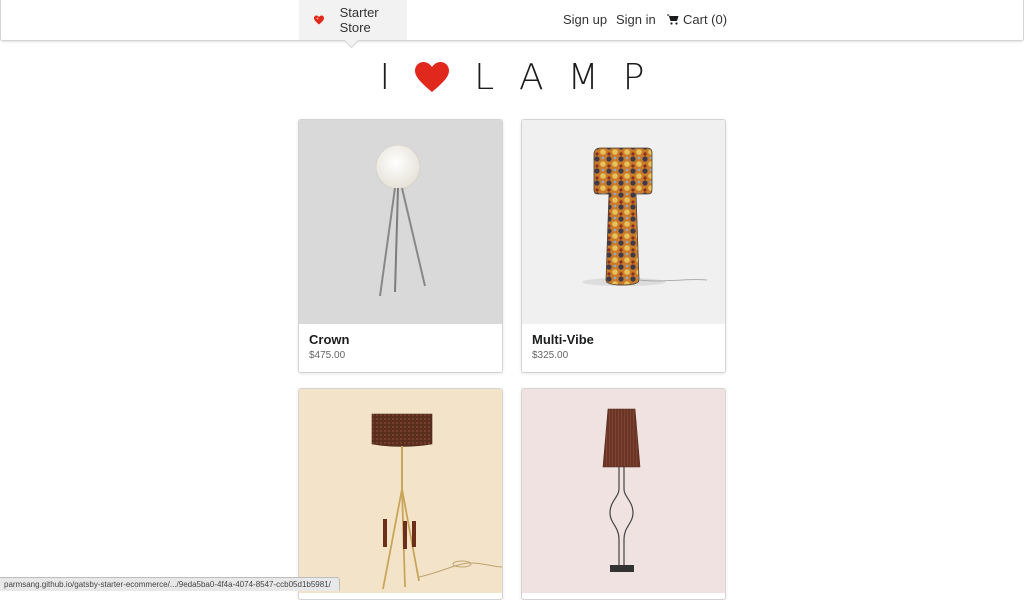  Describe the element at coordinates (623, 339) in the screenshot. I see `product-name: Multi-Vibe` at that location.